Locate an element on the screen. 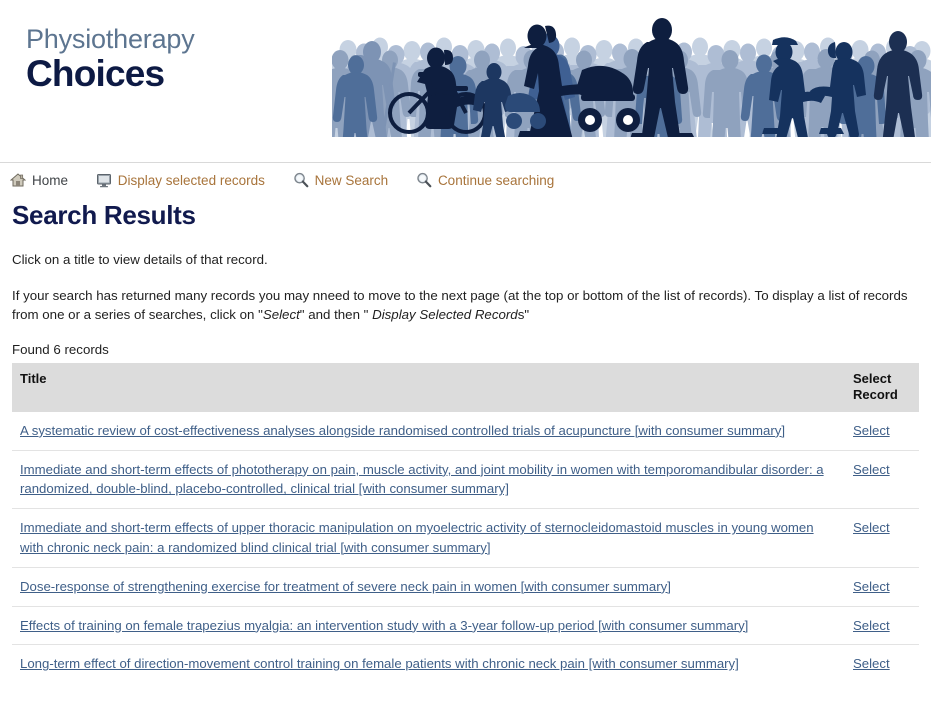 The image size is (931, 725). logo-line-physiotherapy: Physiotherapy is located at coordinates (110, 39).